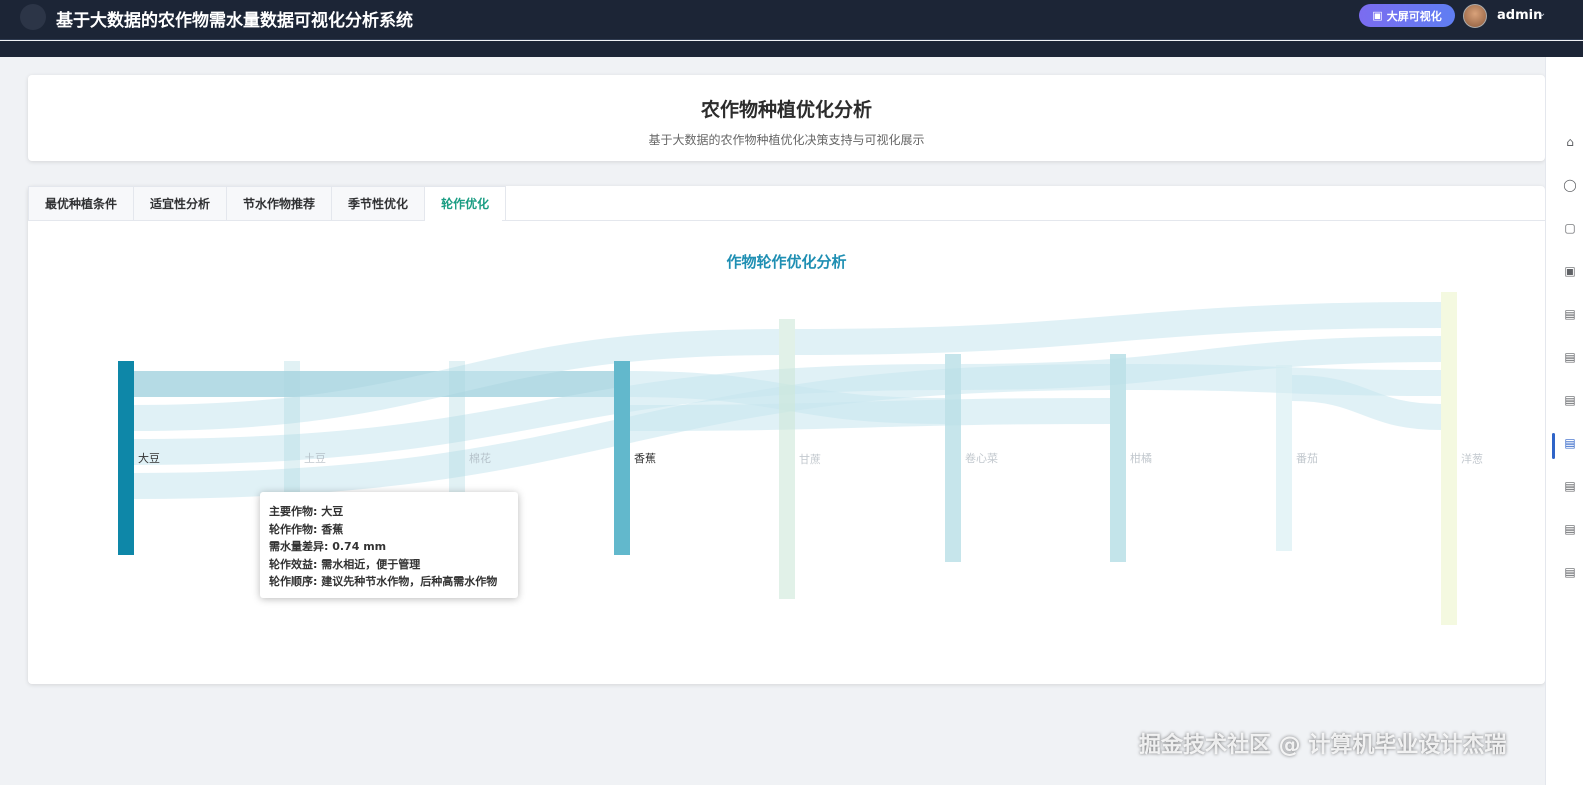 This screenshot has width=1583, height=785. I want to click on right-side-rail: ⌂ ◯ ▢ ▣ ▤ ▤ ▤ ▤ ▤ ▤ ▤, so click(1564, 421).